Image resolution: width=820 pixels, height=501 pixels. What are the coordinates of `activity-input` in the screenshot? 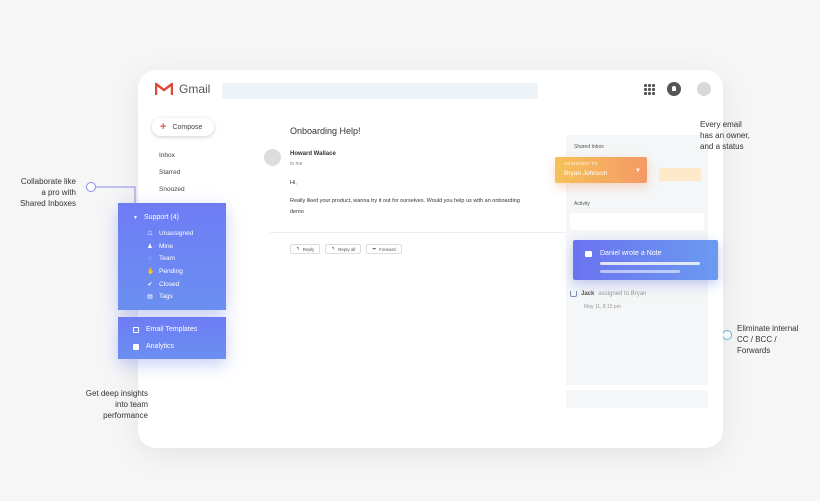 It's located at (637, 221).